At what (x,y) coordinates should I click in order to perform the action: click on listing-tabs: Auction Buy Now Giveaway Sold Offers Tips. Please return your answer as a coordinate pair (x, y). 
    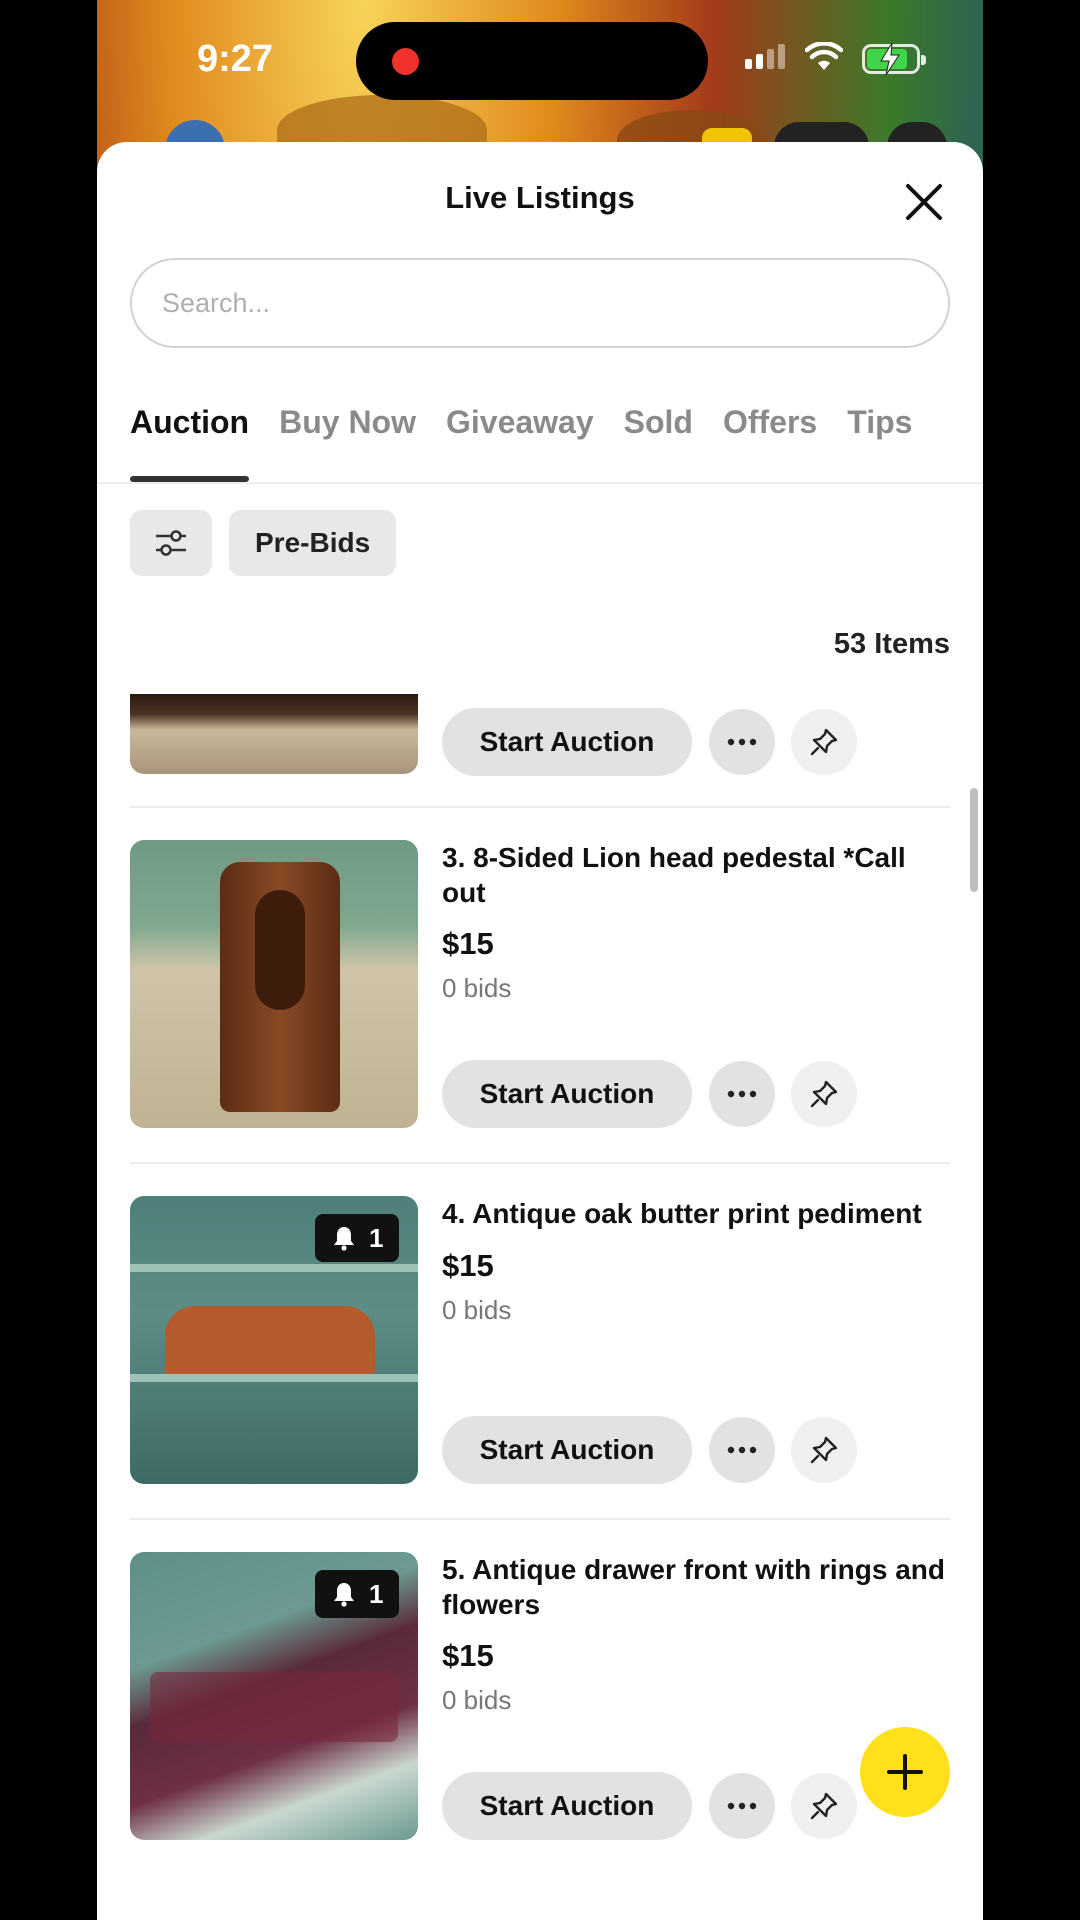
    Looking at the image, I should click on (536, 443).